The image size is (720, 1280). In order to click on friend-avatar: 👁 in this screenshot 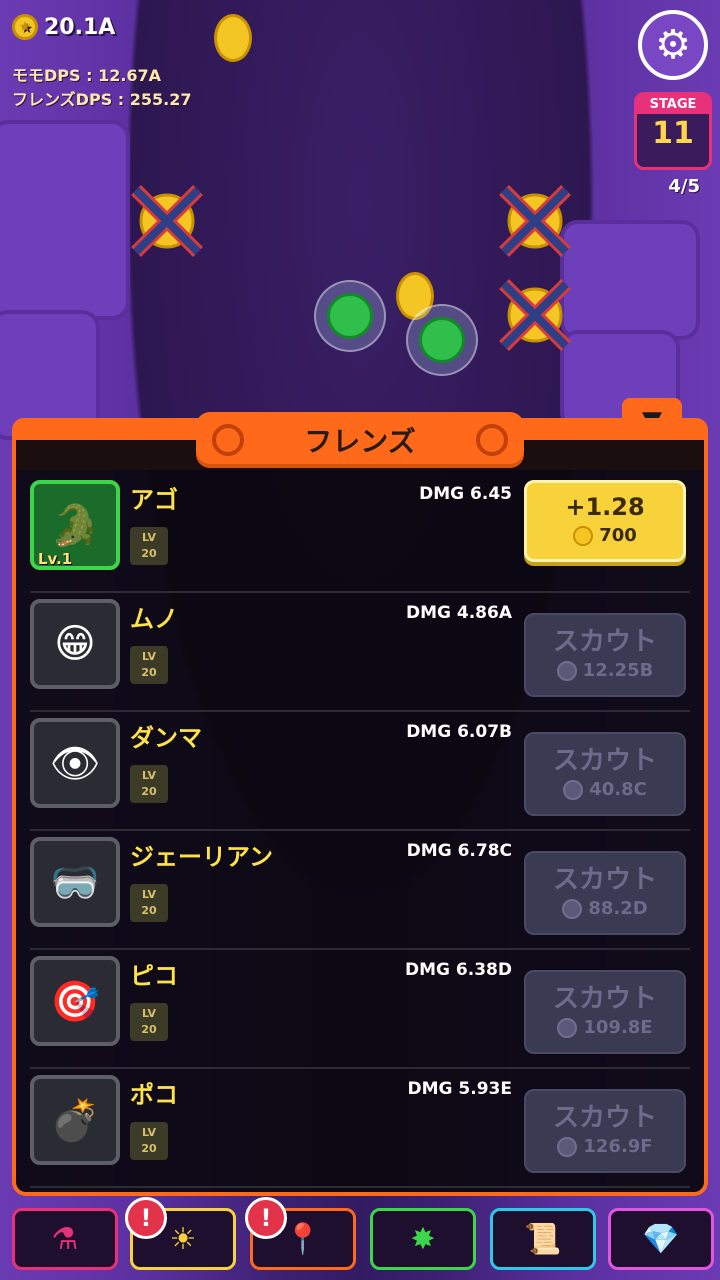, I will do `click(75, 763)`.